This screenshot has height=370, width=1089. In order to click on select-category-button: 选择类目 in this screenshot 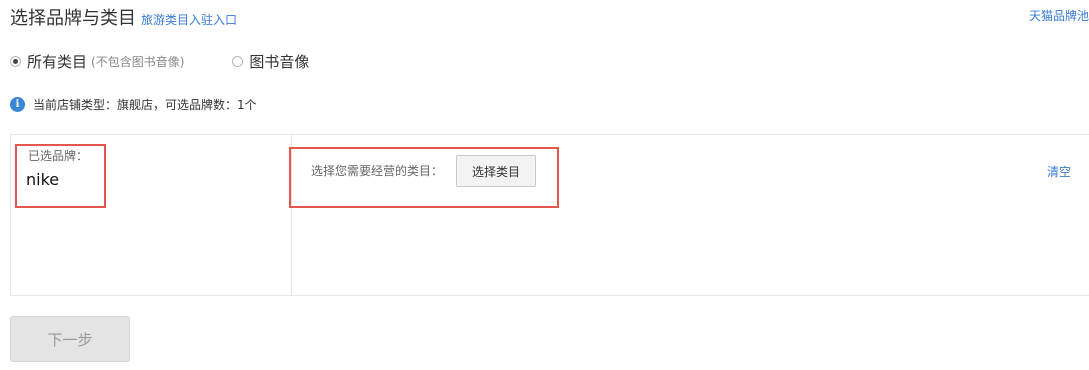, I will do `click(496, 171)`.